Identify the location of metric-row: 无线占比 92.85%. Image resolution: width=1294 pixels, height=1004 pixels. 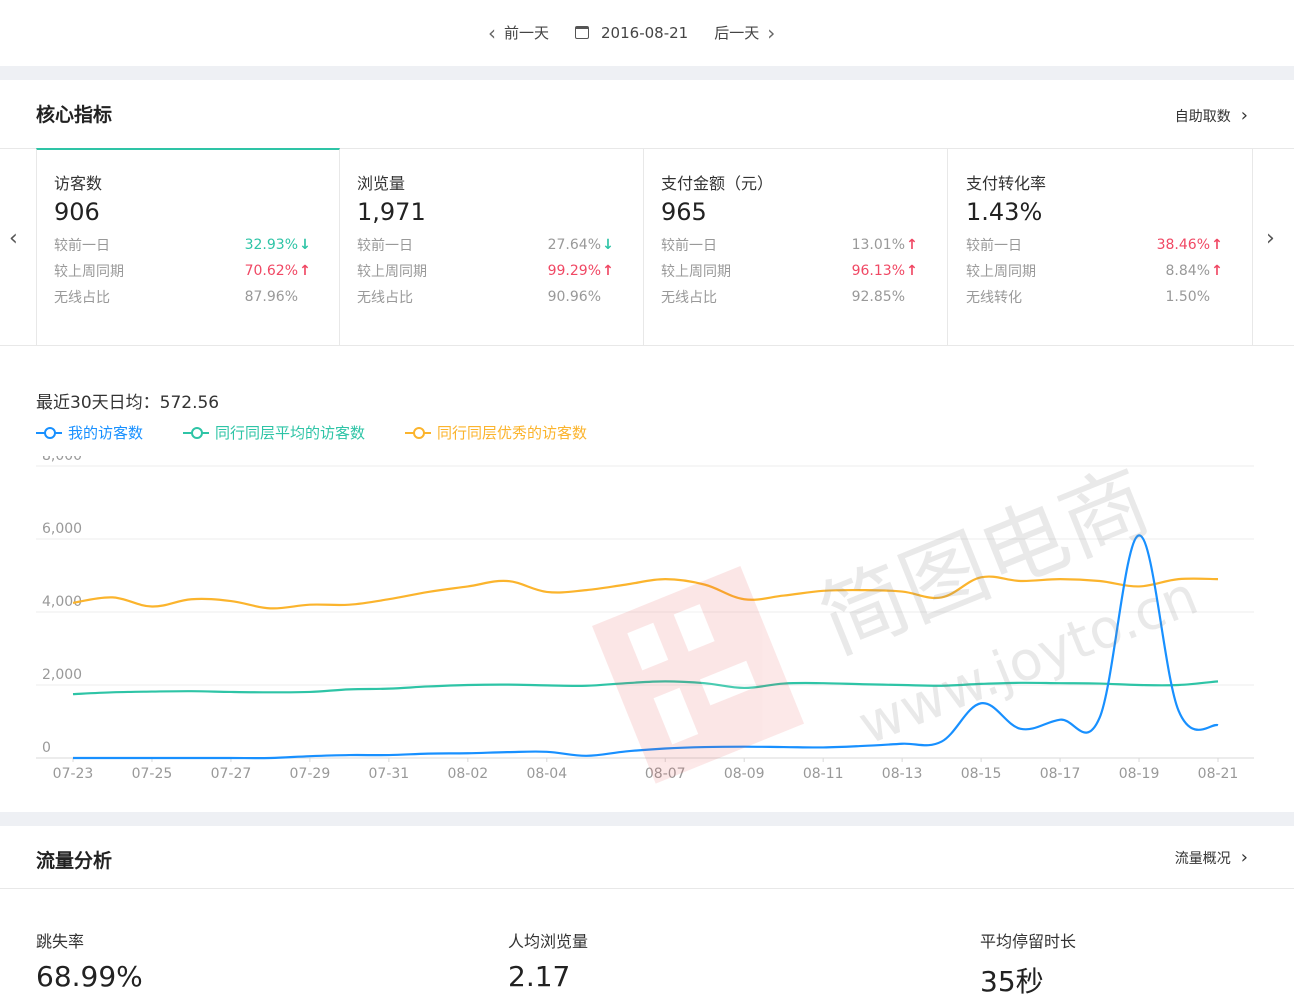
(790, 297).